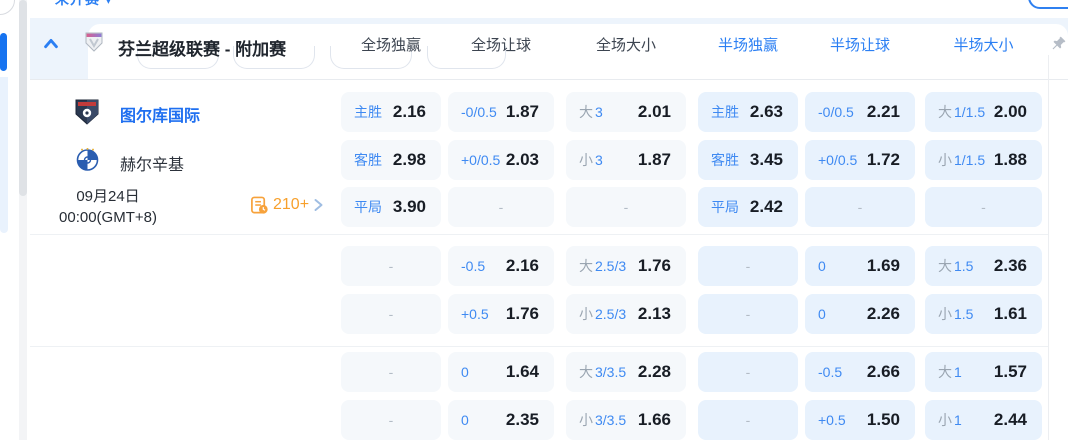 The image size is (1068, 440). I want to click on odds-value: 2.98, so click(409, 159).